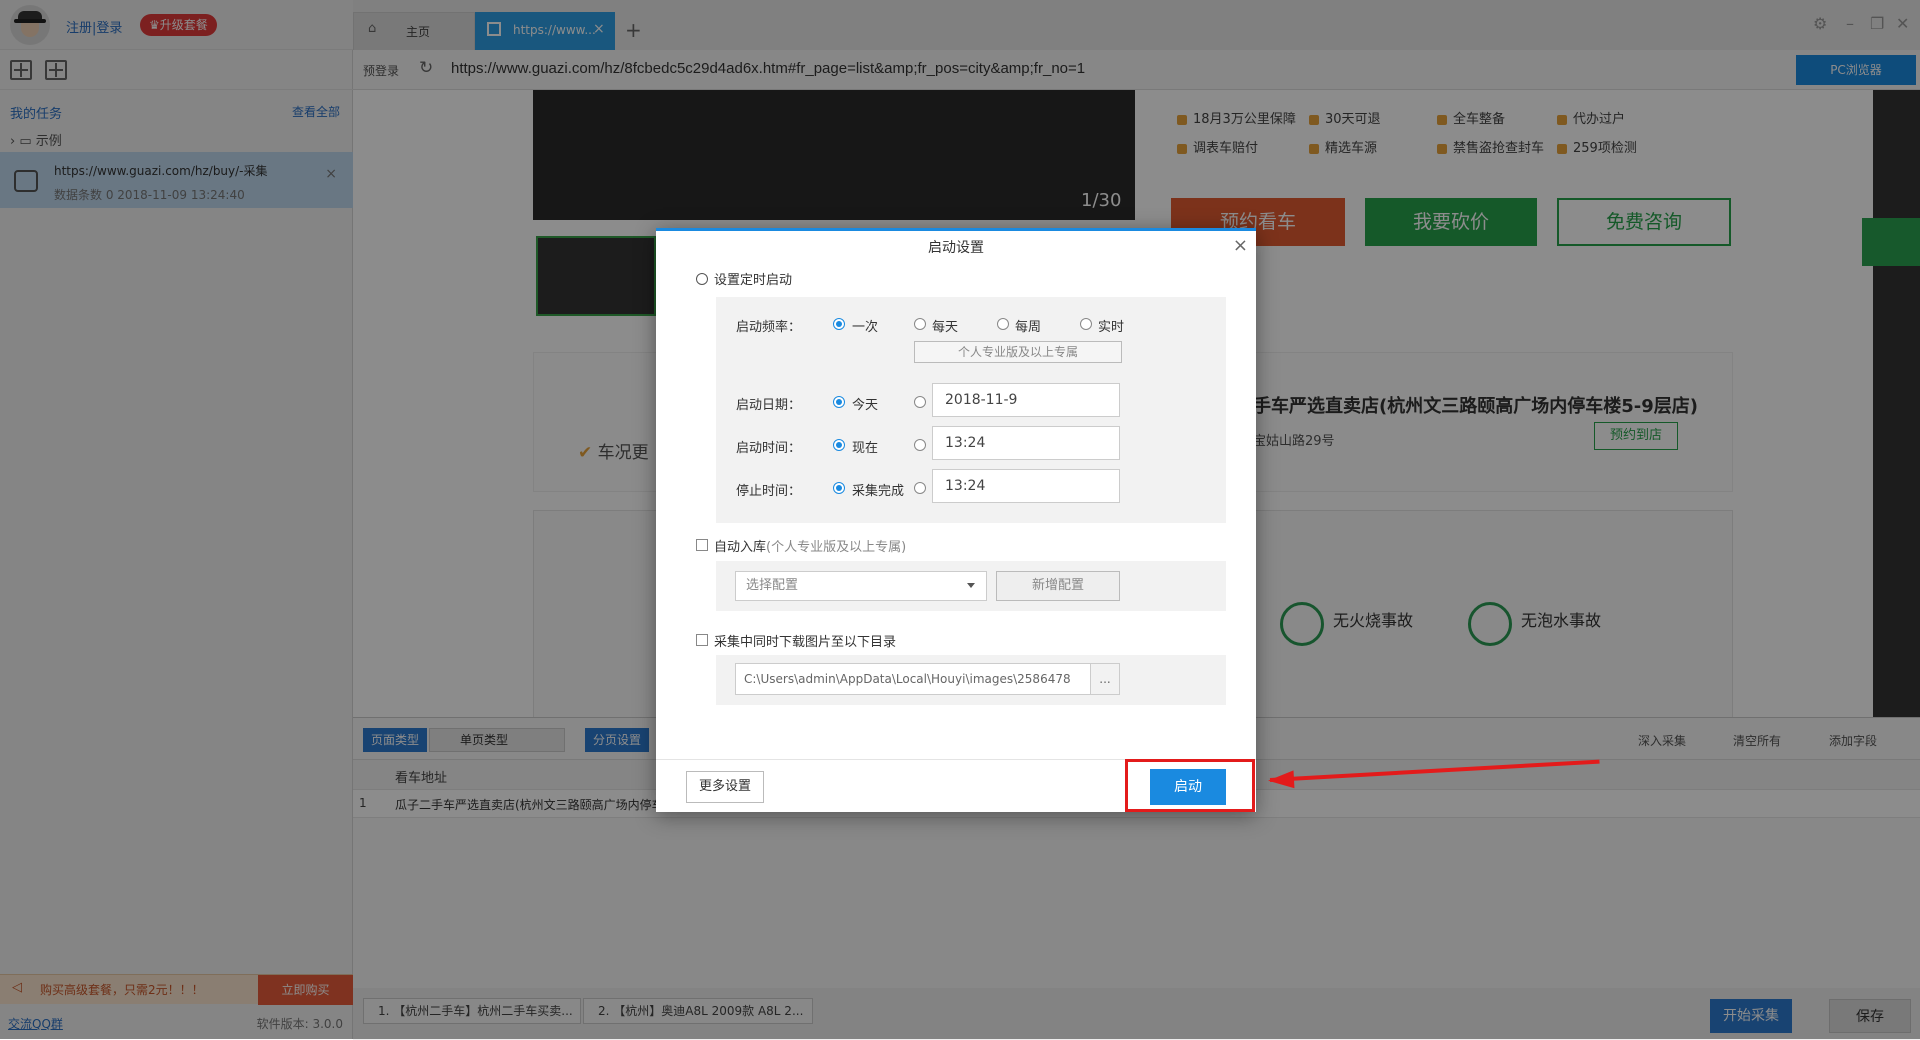 The image size is (1920, 1040). I want to click on dialog-title: 启动设置, so click(956, 248).